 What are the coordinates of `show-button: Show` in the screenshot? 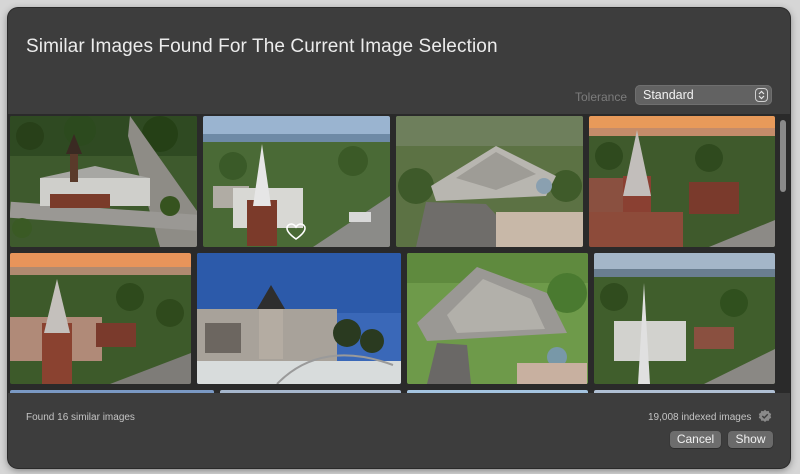 It's located at (750, 439).